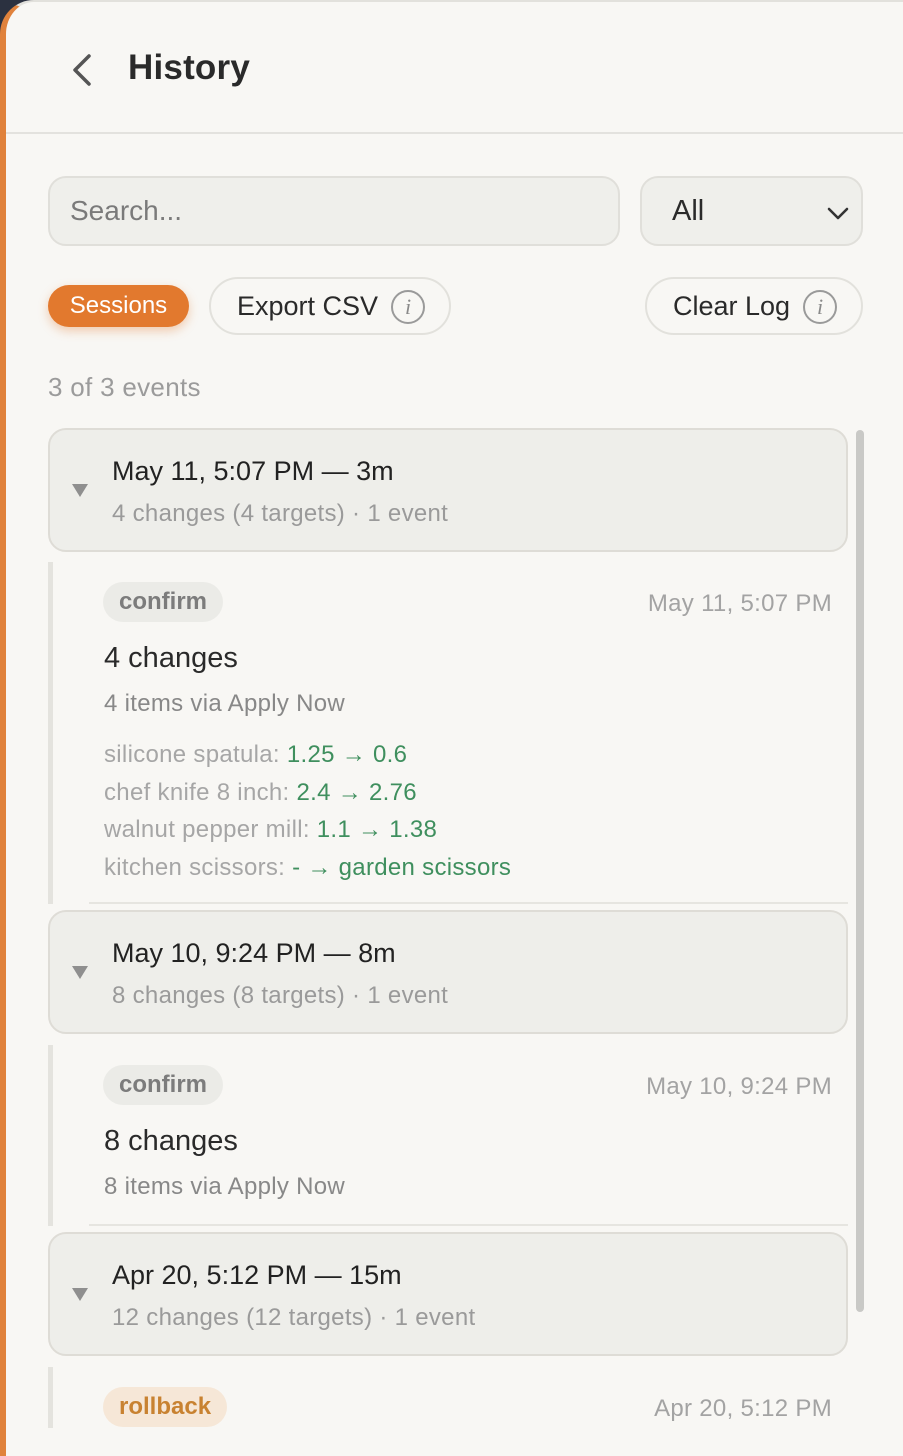  What do you see at coordinates (207, 829) in the screenshot?
I see `change-label: walnut pepper mill:` at bounding box center [207, 829].